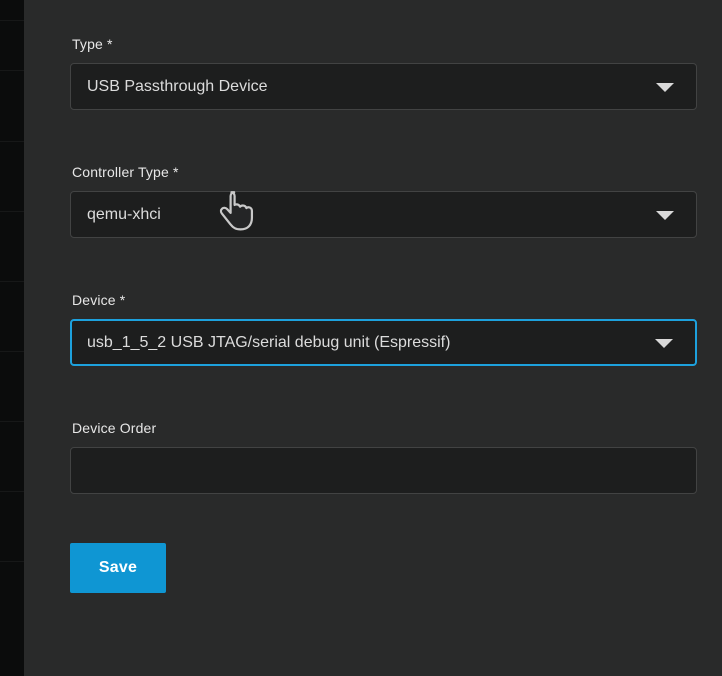 This screenshot has width=722, height=676. Describe the element at coordinates (177, 86) in the screenshot. I see `type-select-value: USB Passthrough Device` at that location.